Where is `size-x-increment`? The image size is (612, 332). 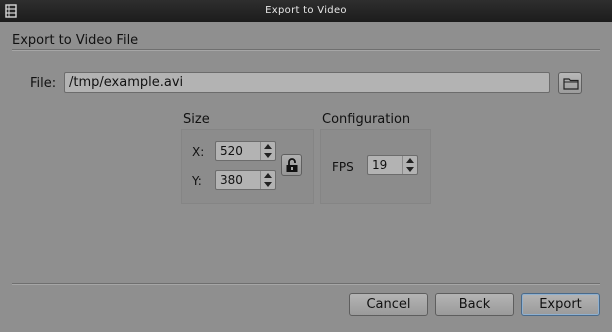
size-x-increment is located at coordinates (268, 146).